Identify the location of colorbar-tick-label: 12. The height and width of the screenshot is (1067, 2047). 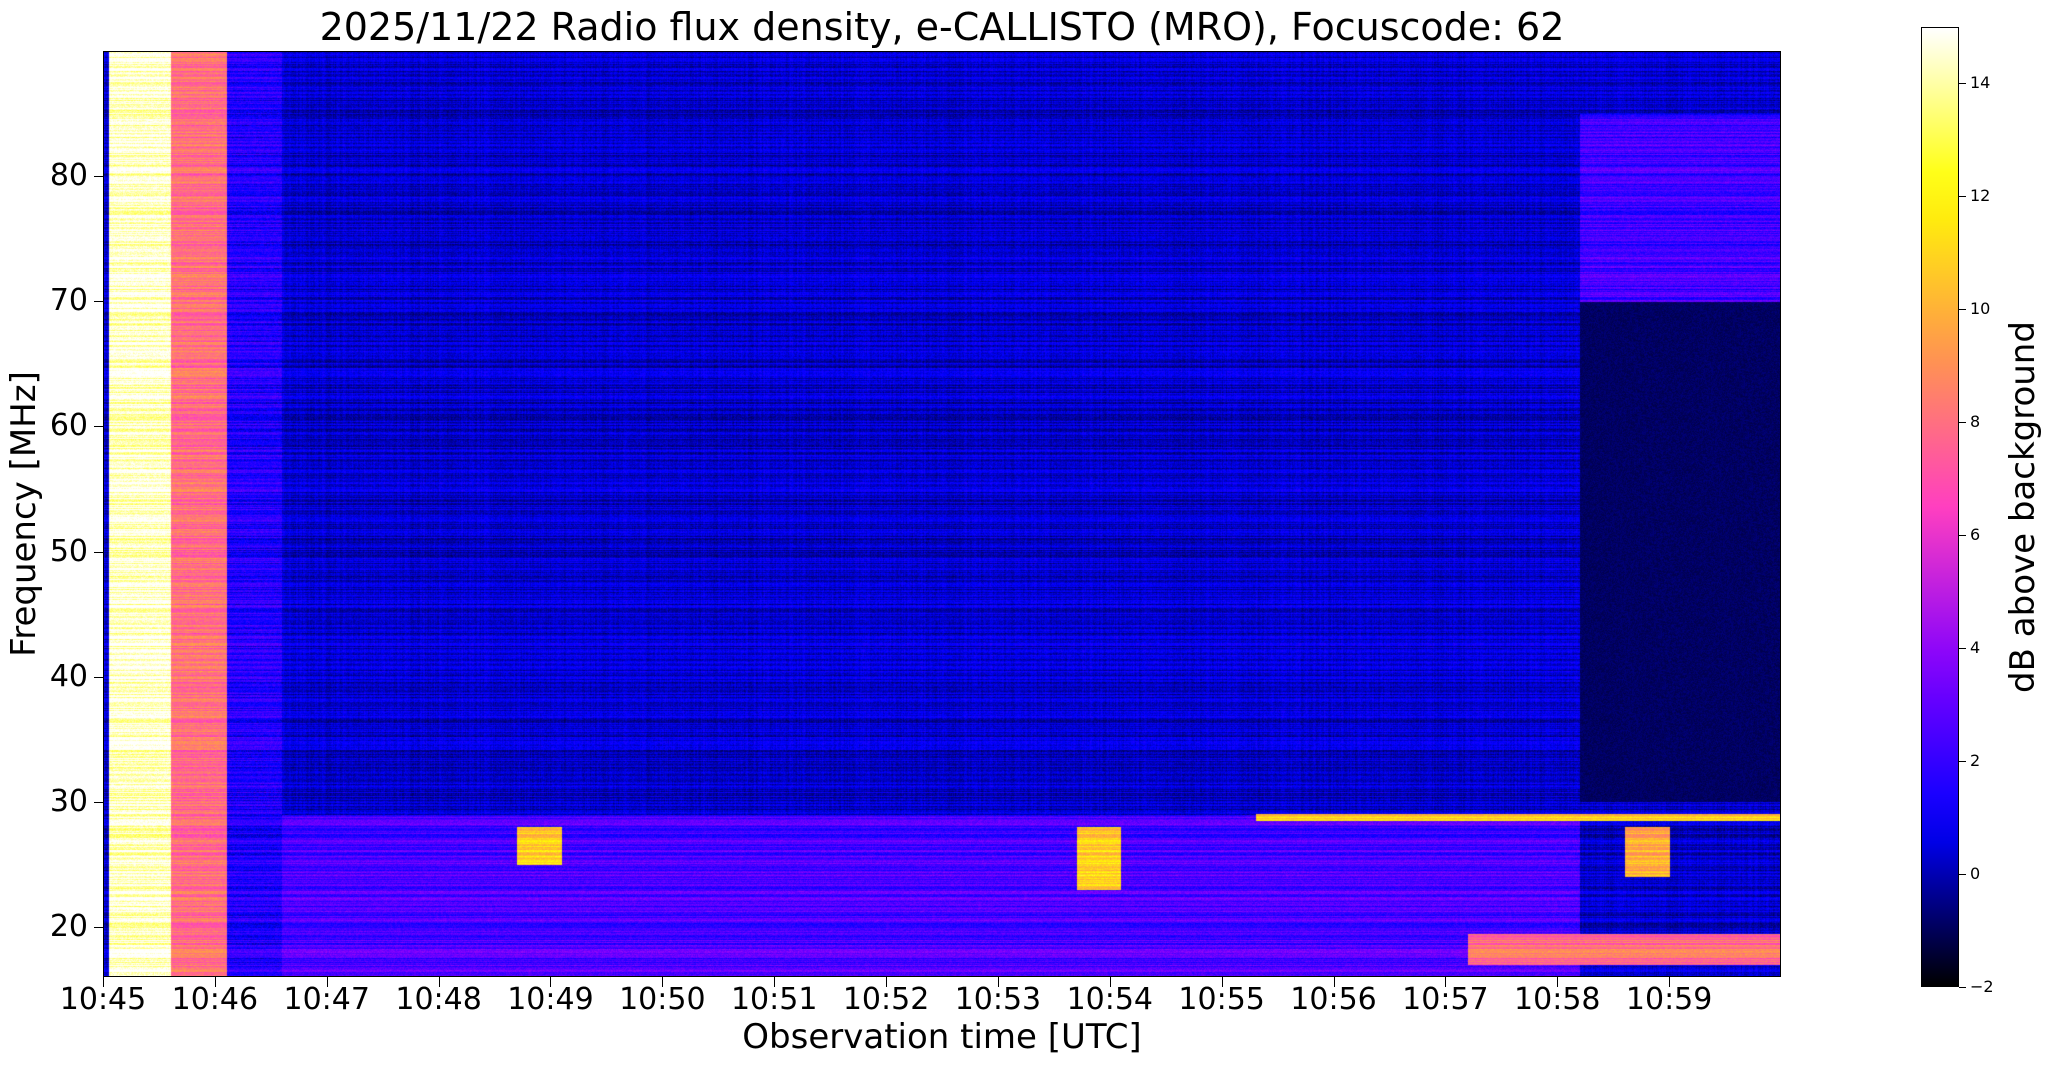
(1980, 196).